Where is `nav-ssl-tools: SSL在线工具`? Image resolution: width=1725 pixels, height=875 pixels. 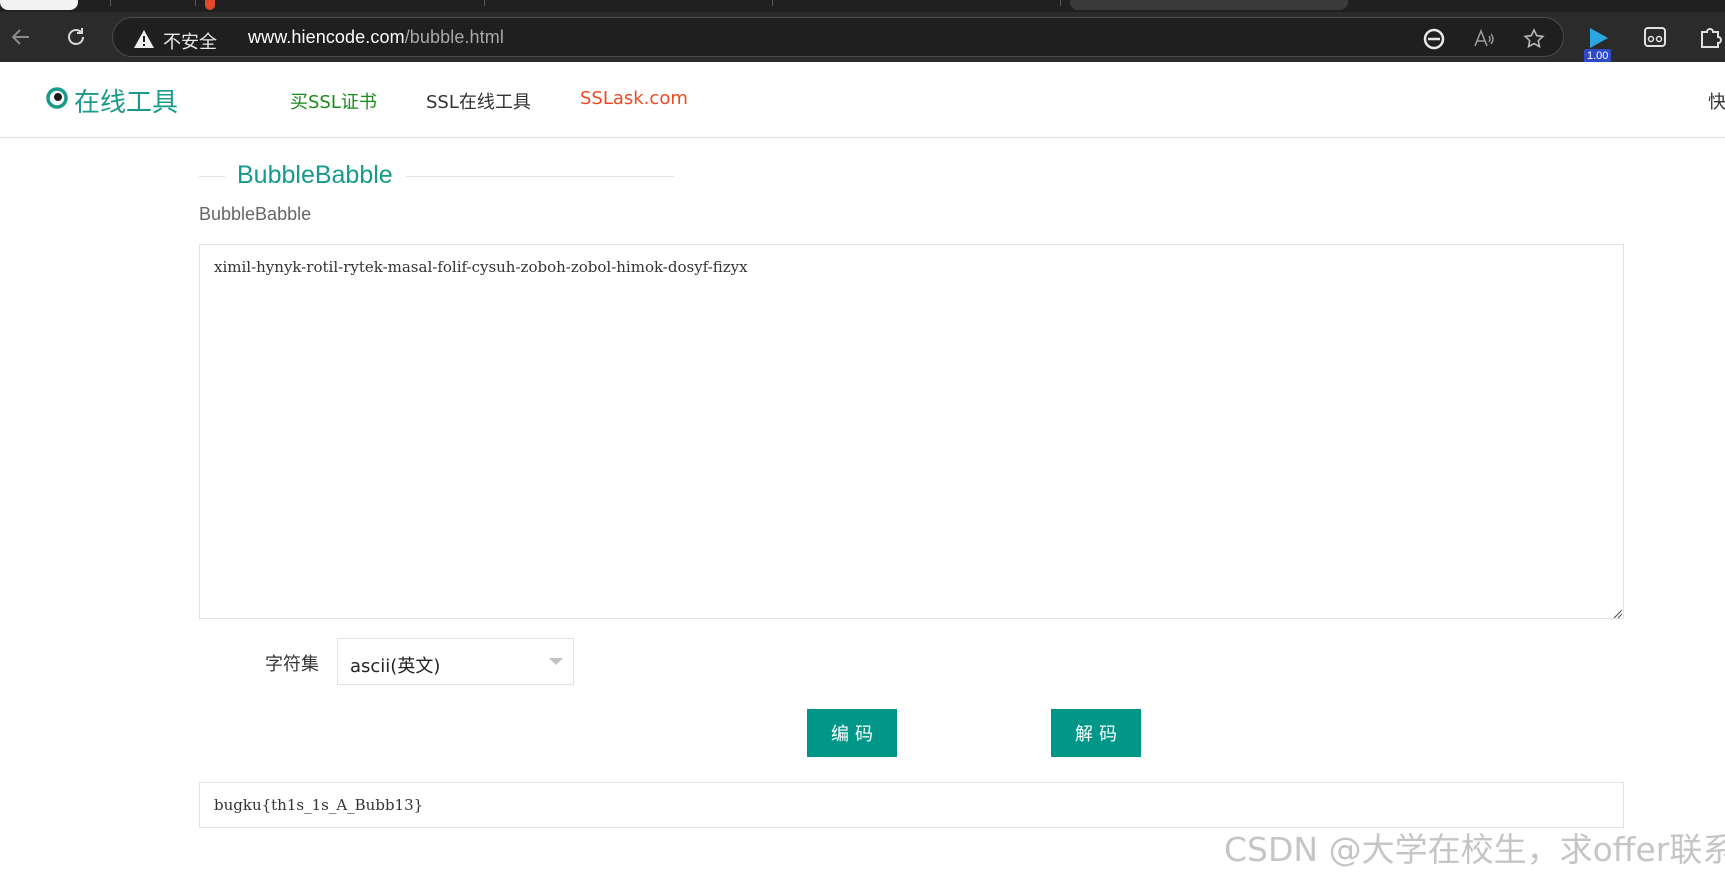
nav-ssl-tools: SSL在线工具 is located at coordinates (478, 101).